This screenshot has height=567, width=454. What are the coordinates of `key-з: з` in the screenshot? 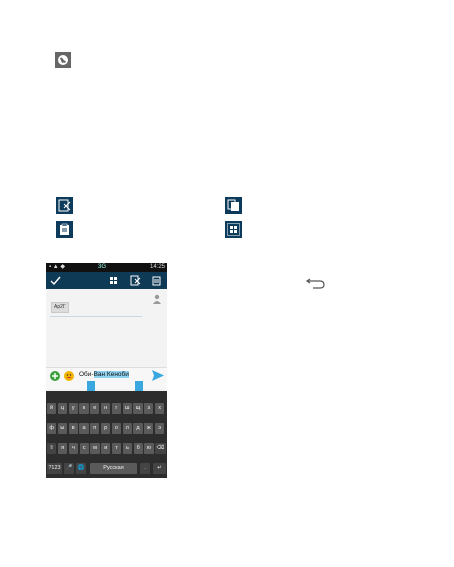 It's located at (149, 408).